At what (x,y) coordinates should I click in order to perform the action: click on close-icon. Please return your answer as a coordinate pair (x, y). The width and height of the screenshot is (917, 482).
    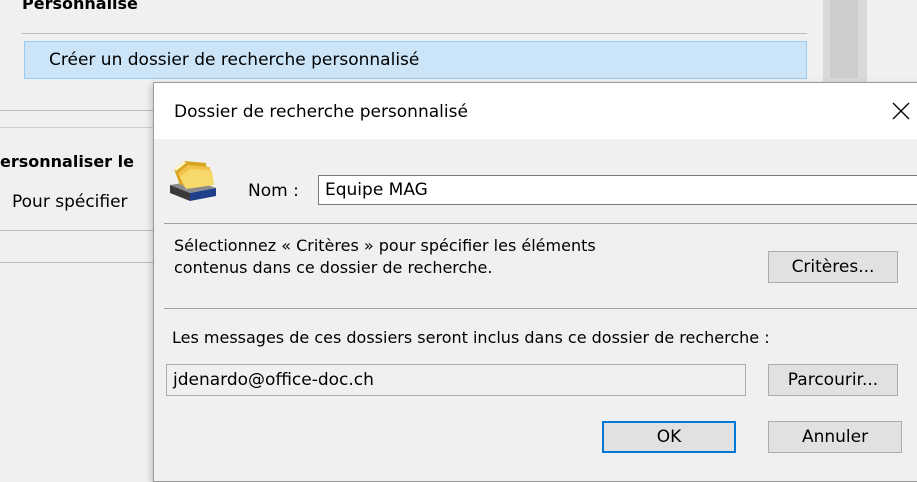
    Looking at the image, I should click on (901, 111).